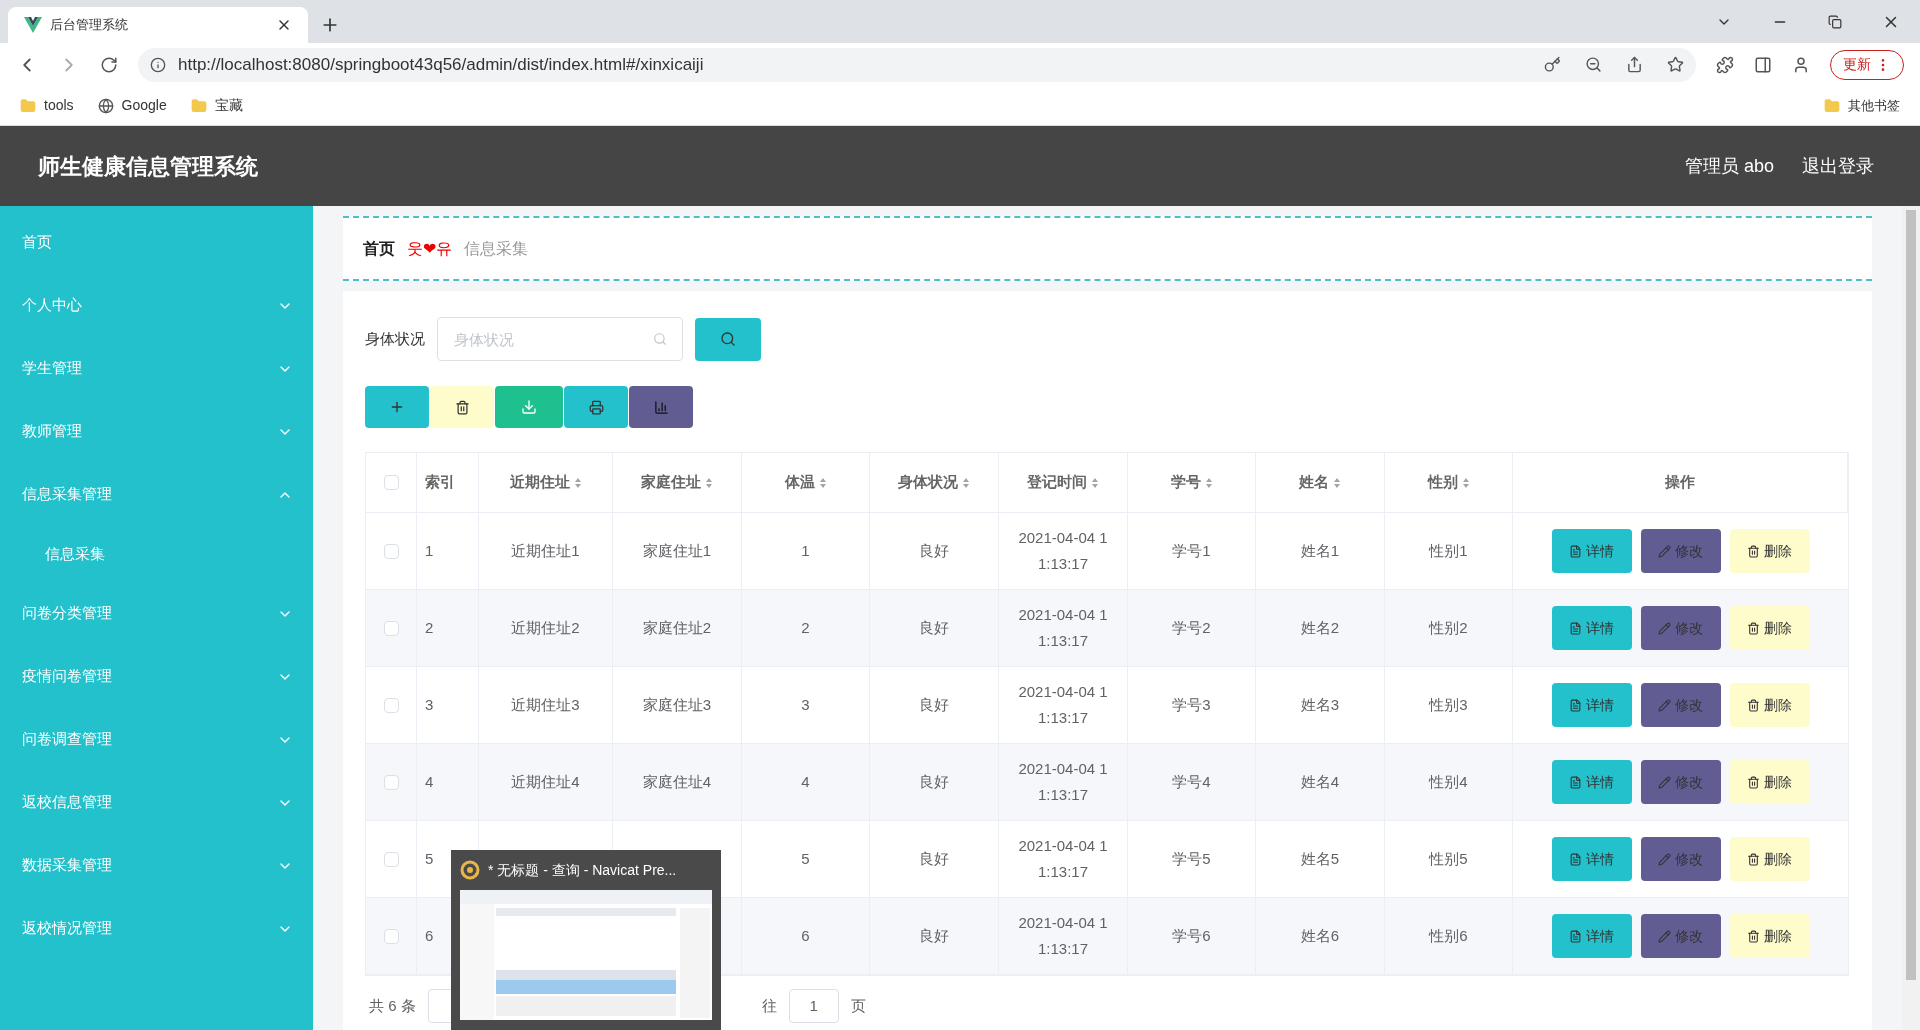 The height and width of the screenshot is (1030, 1920). I want to click on column-header: 身体状况, so click(928, 482).